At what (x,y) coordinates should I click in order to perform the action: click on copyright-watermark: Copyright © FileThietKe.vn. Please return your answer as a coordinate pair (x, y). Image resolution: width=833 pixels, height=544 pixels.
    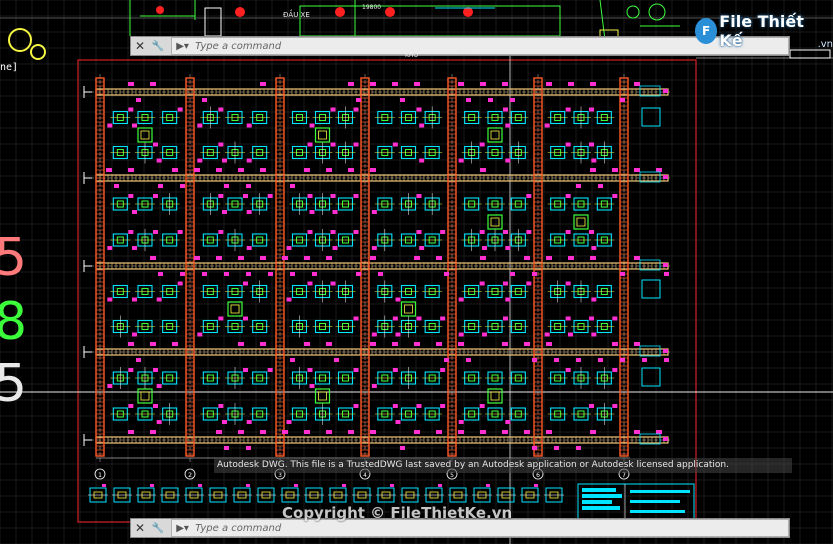
    Looking at the image, I should click on (397, 513).